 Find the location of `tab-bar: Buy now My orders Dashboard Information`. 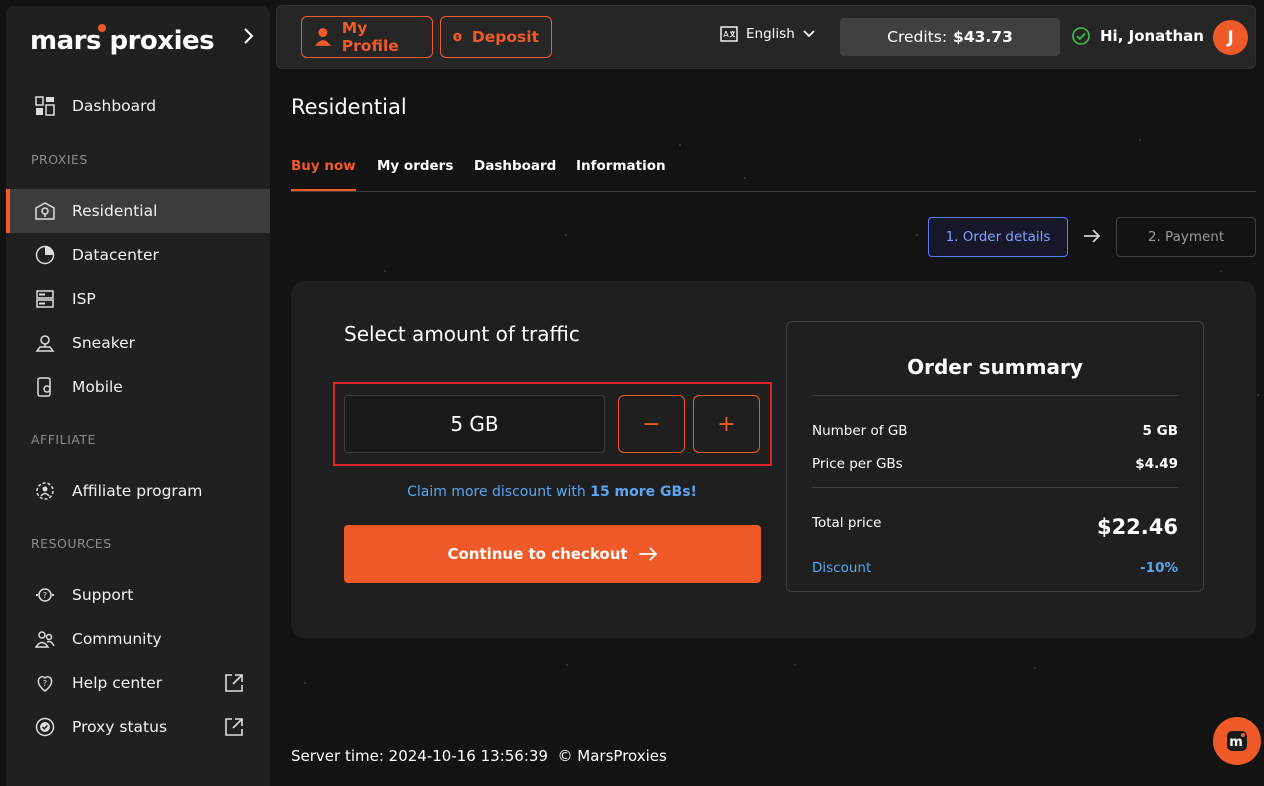

tab-bar: Buy now My orders Dashboard Information is located at coordinates (773, 169).